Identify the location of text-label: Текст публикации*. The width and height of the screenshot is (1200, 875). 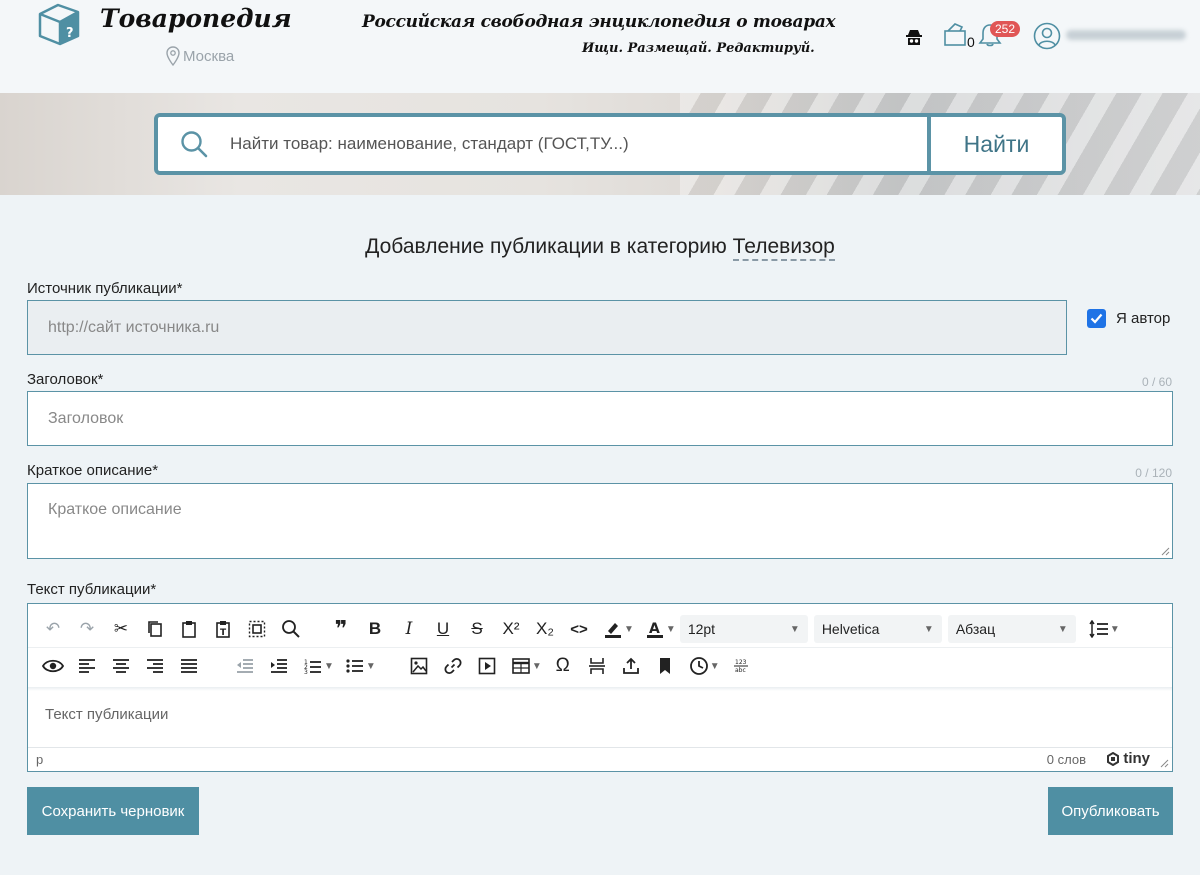
(92, 589).